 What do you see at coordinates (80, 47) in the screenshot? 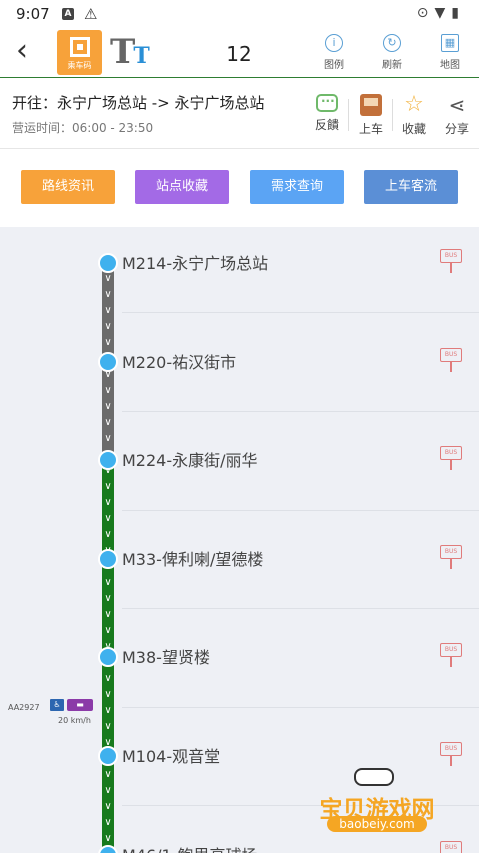
I see `qr-code-icon` at bounding box center [80, 47].